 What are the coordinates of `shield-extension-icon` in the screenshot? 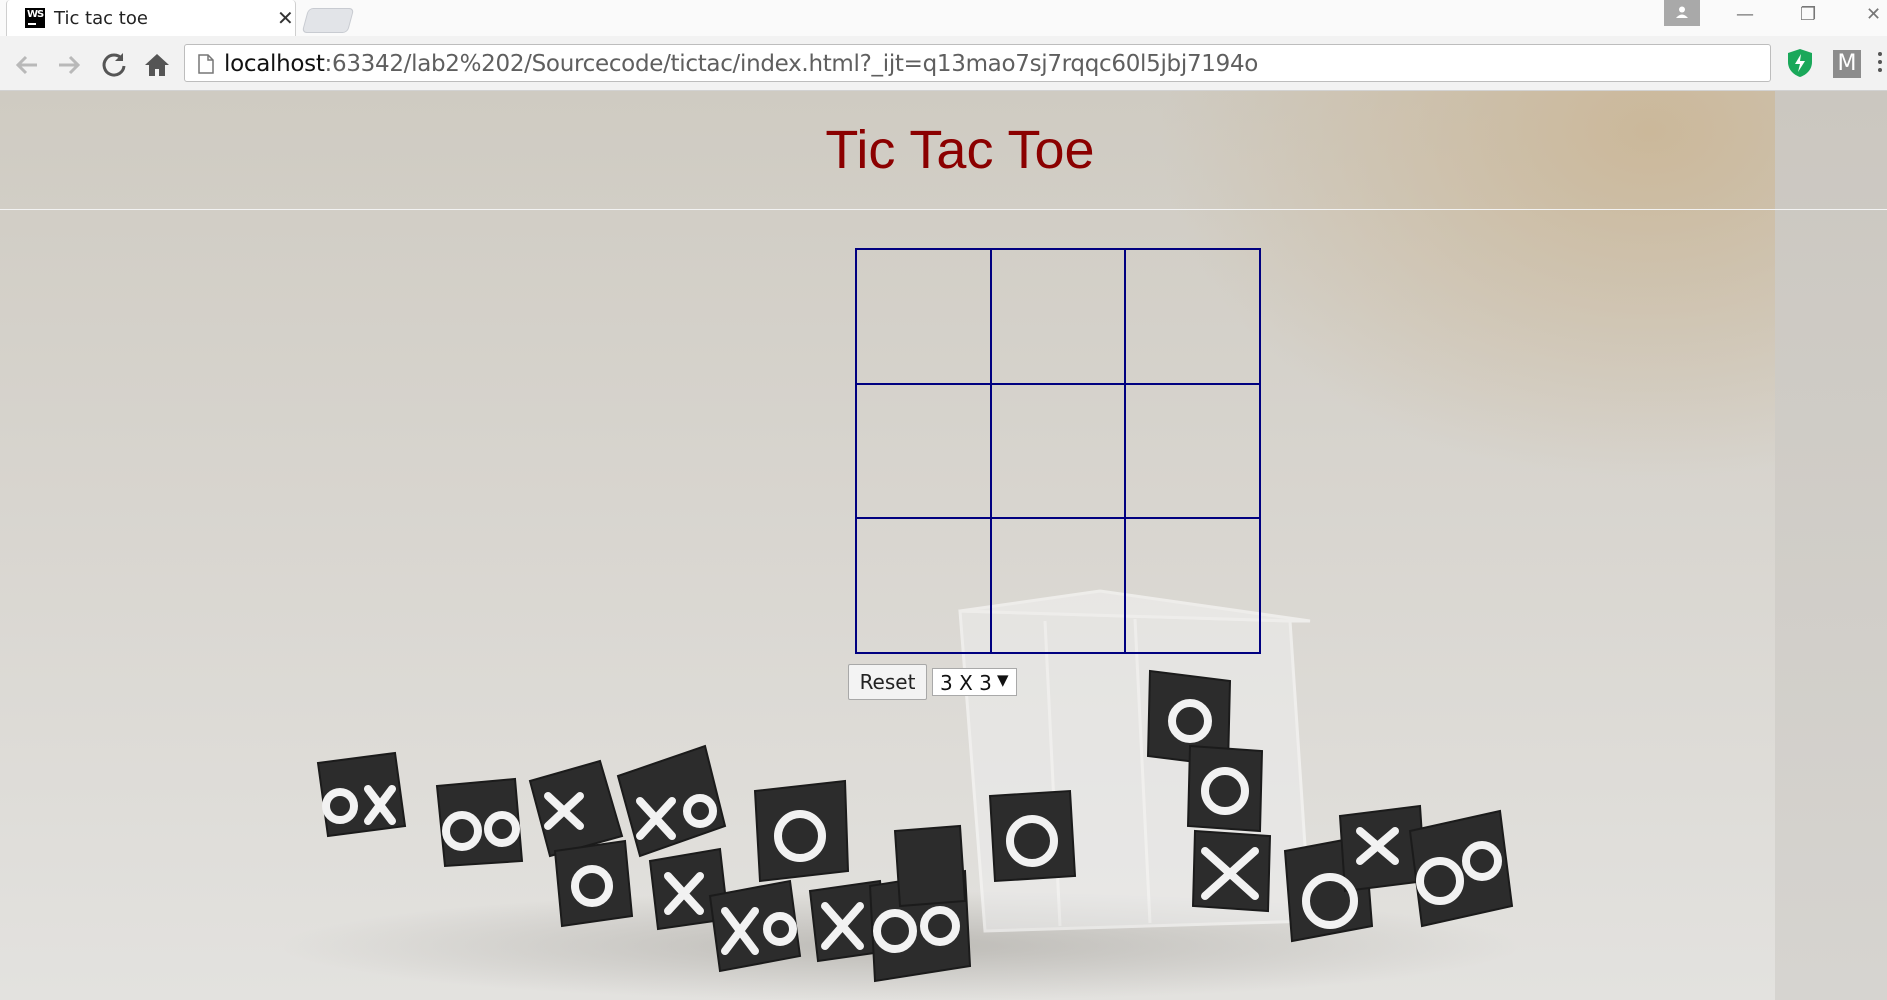 It's located at (1800, 63).